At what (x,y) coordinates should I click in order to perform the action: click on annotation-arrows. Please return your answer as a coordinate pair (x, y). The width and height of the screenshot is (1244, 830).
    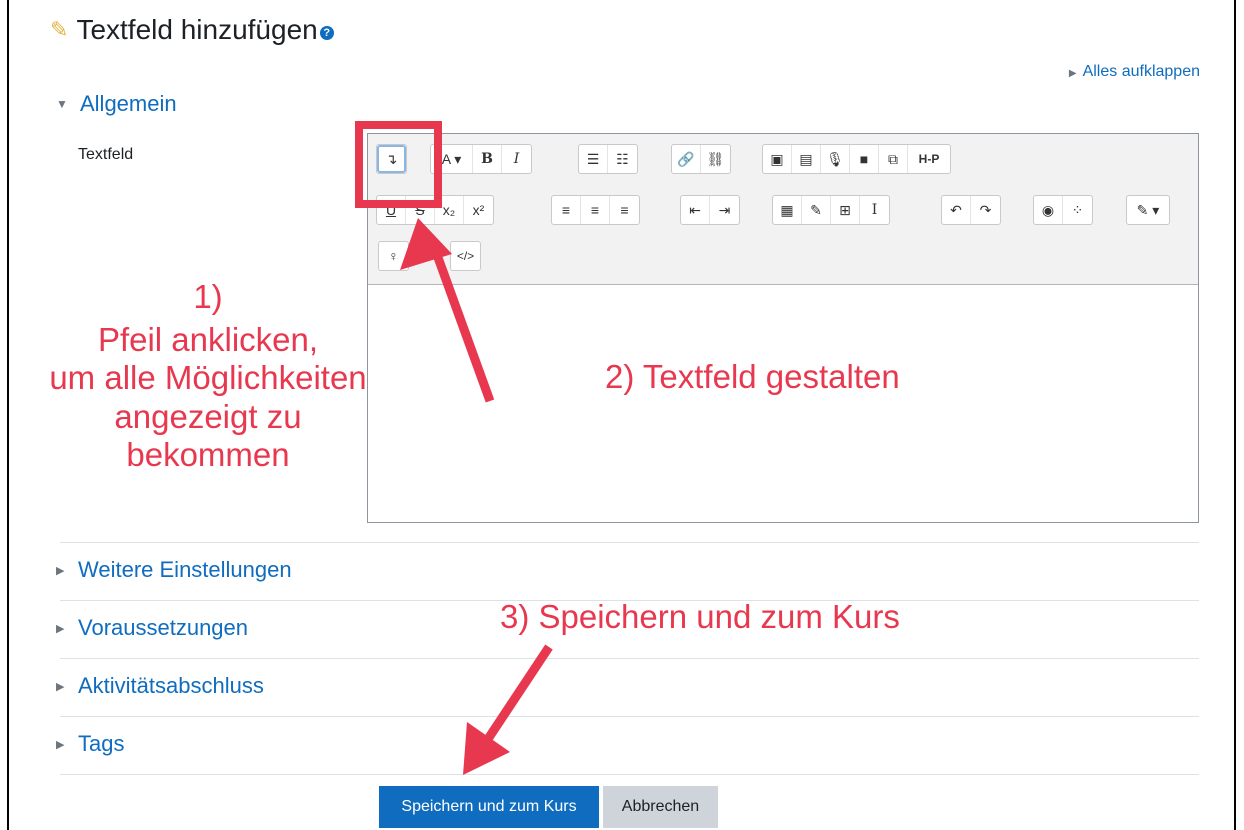
    Looking at the image, I should click on (476, 496).